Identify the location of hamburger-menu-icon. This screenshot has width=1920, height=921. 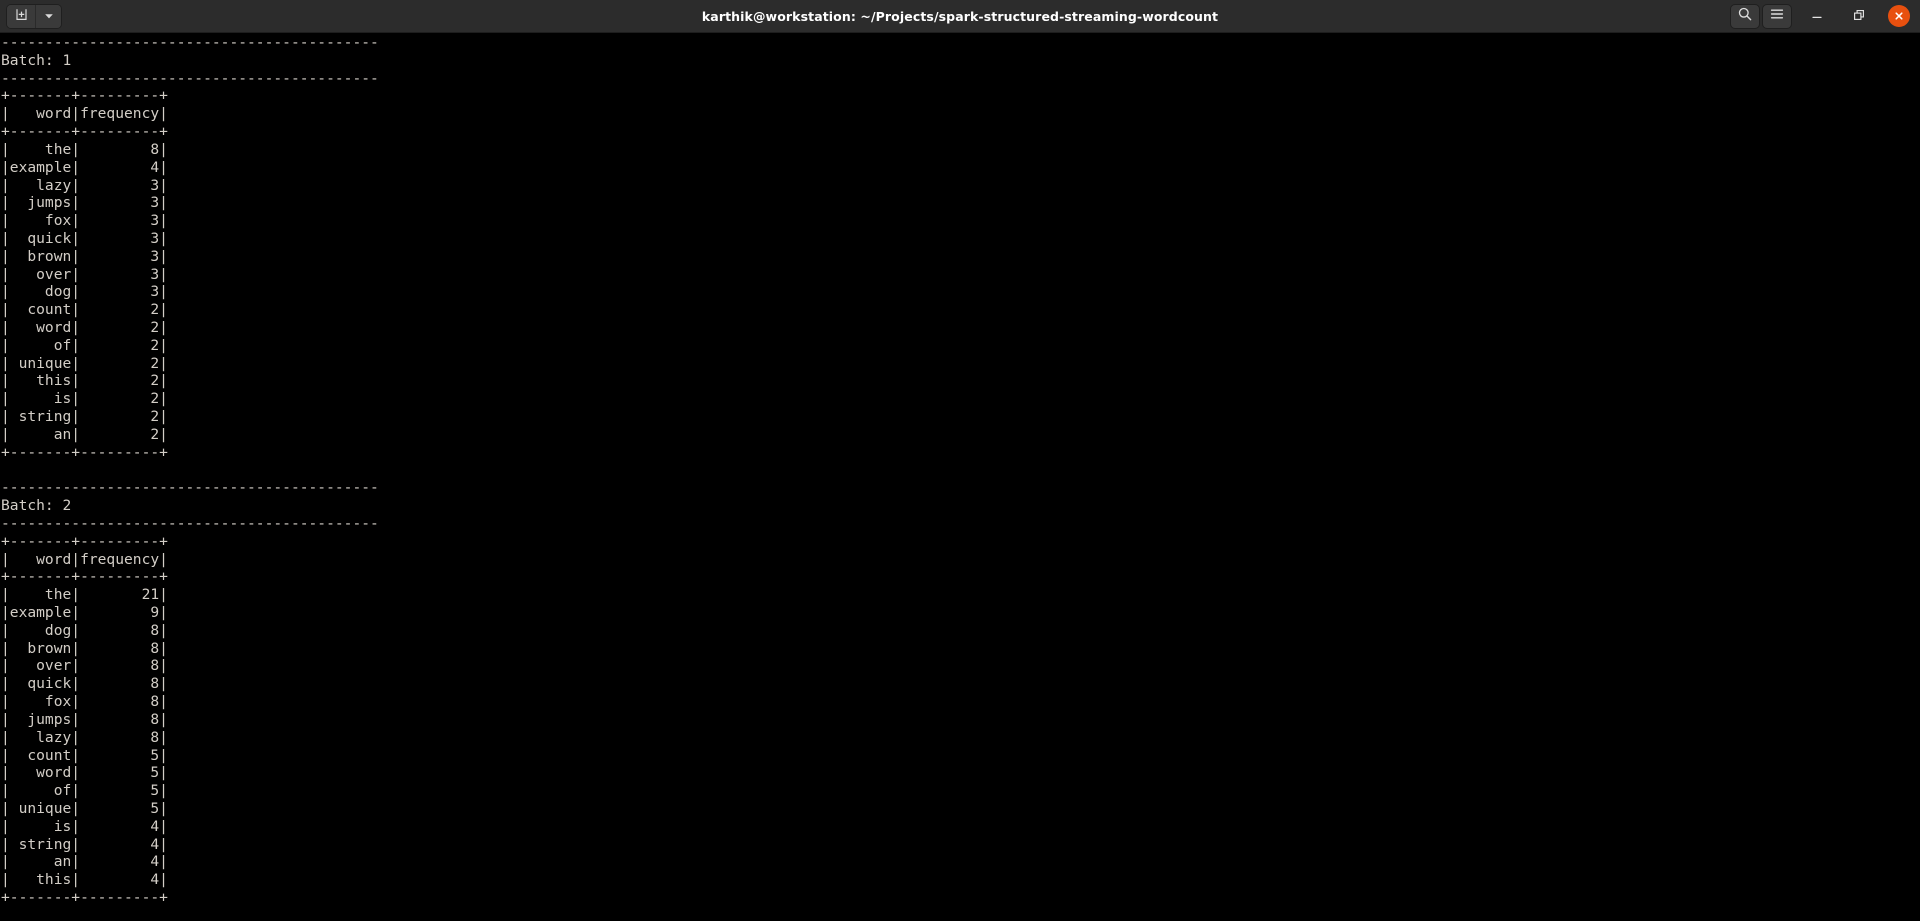
(1777, 16).